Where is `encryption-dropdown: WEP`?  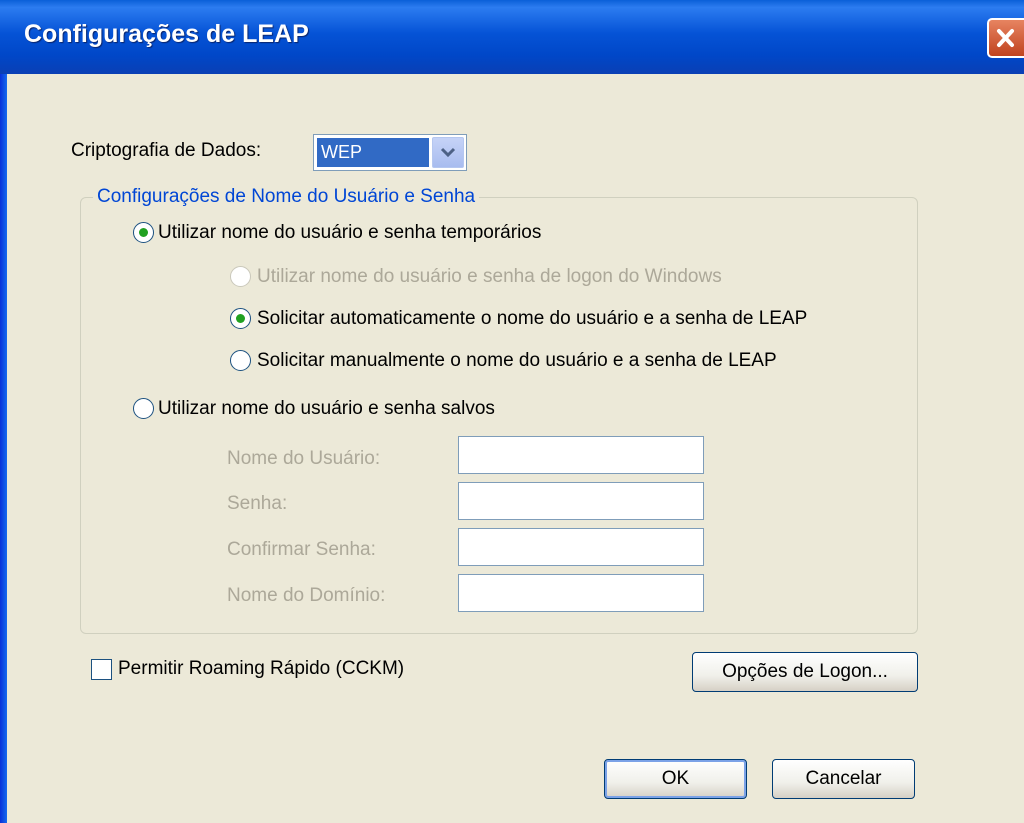 encryption-dropdown: WEP is located at coordinates (390, 152).